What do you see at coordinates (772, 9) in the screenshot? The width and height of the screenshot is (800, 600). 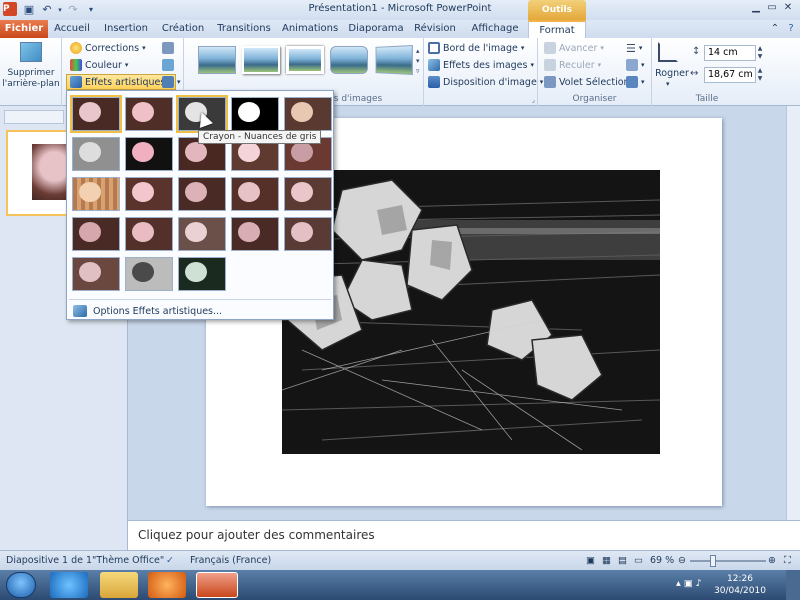 I see `maximize-icon: ▭` at bounding box center [772, 9].